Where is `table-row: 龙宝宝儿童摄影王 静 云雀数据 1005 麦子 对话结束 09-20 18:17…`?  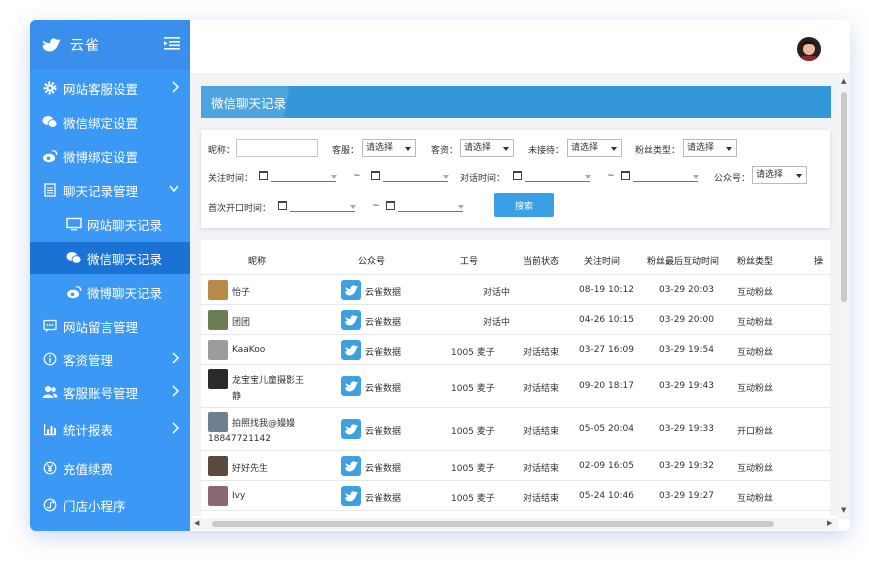
table-row: 龙宝宝儿童摄影王 静 云雀数据 1005 麦子 对话结束 09-20 18:17… is located at coordinates (515, 386).